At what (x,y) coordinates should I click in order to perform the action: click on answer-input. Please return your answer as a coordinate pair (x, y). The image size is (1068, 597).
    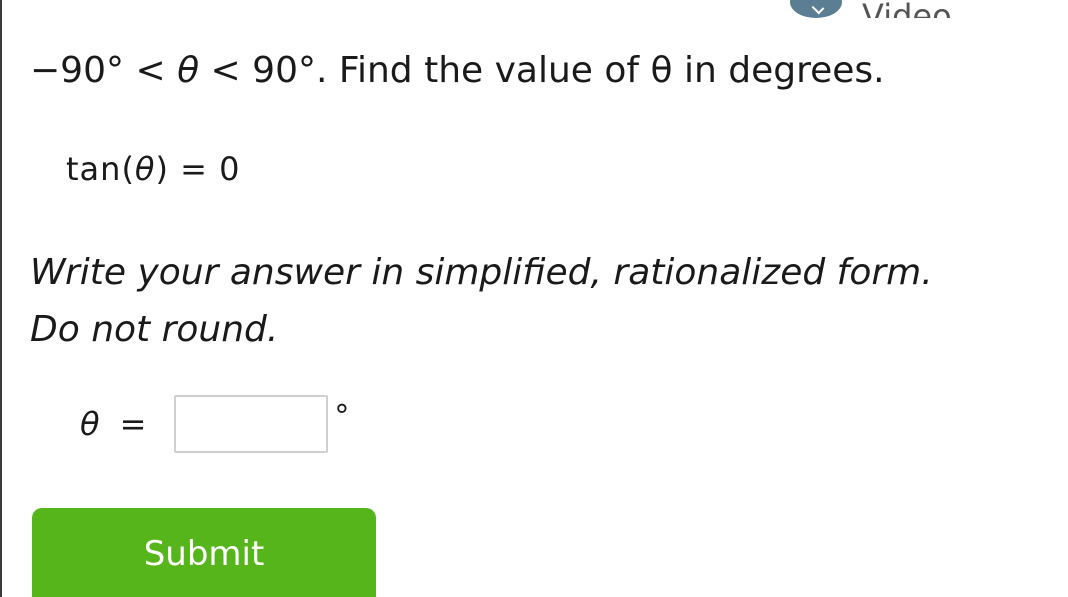
    Looking at the image, I should click on (251, 424).